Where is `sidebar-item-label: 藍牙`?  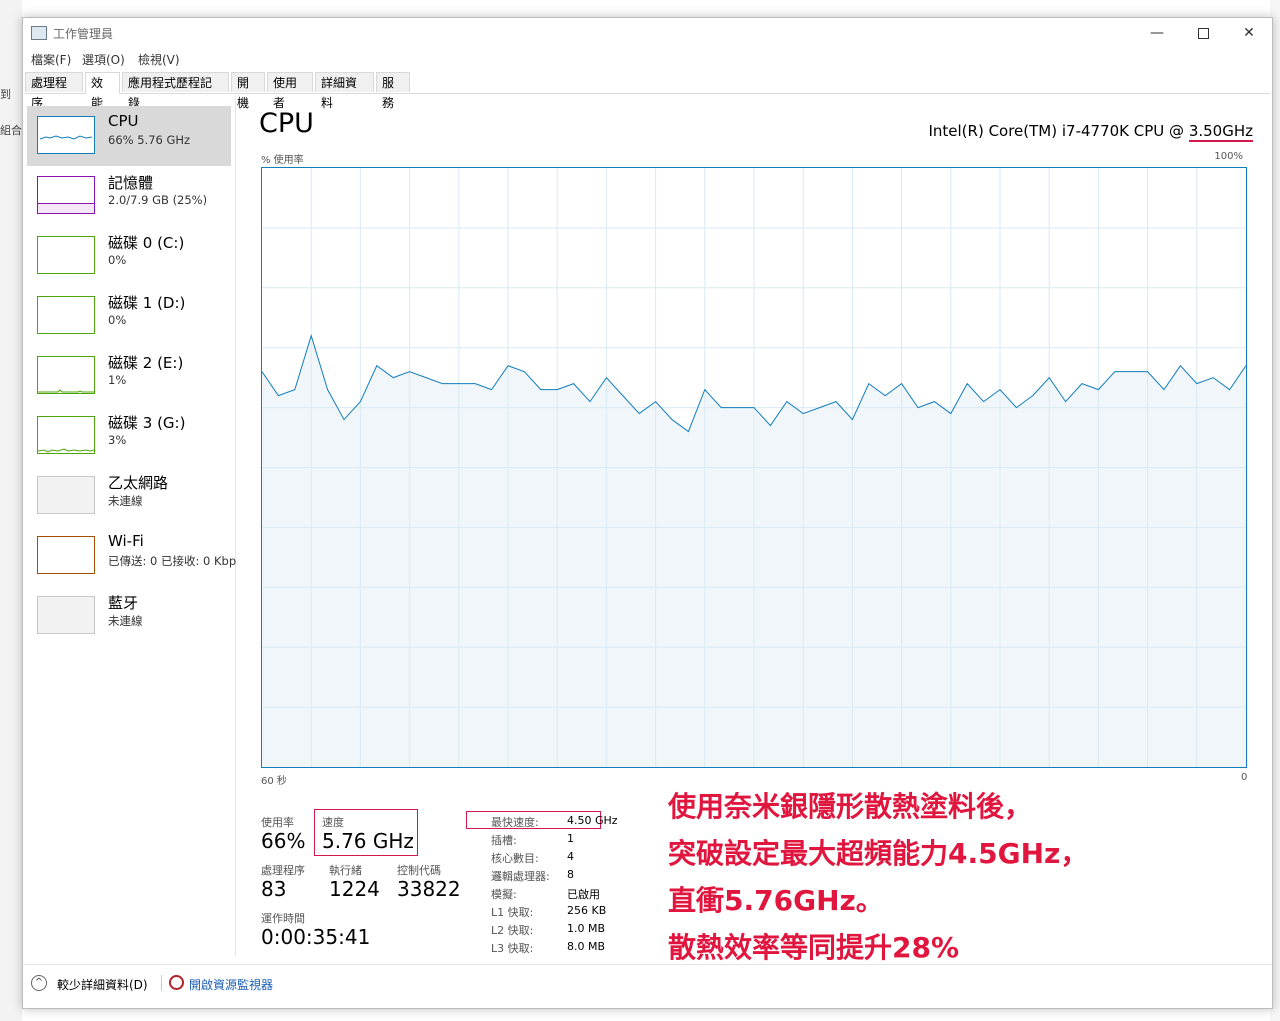
sidebar-item-label: 藍牙 is located at coordinates (123, 603).